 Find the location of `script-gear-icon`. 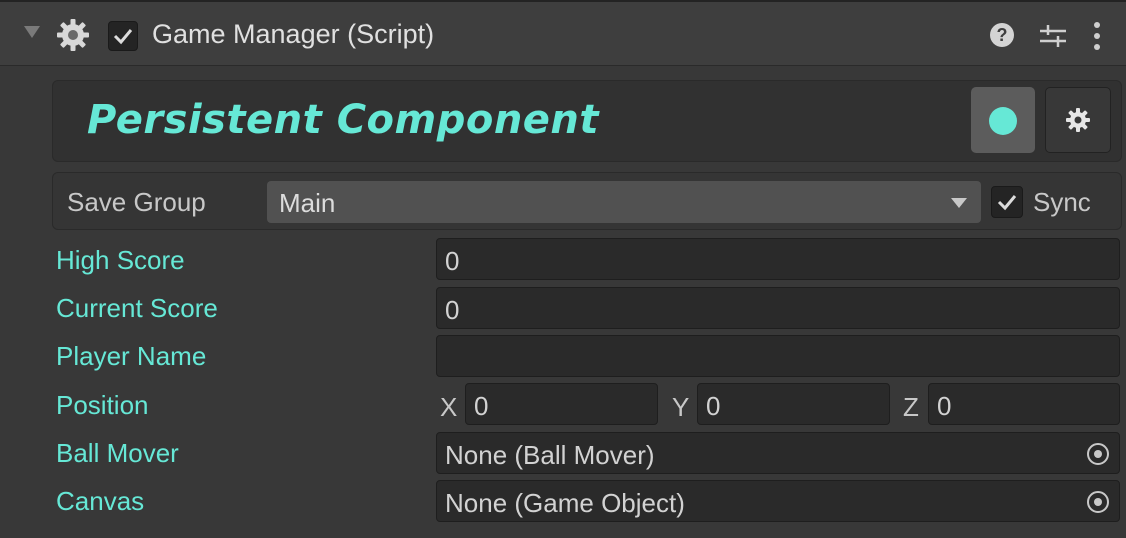

script-gear-icon is located at coordinates (73, 35).